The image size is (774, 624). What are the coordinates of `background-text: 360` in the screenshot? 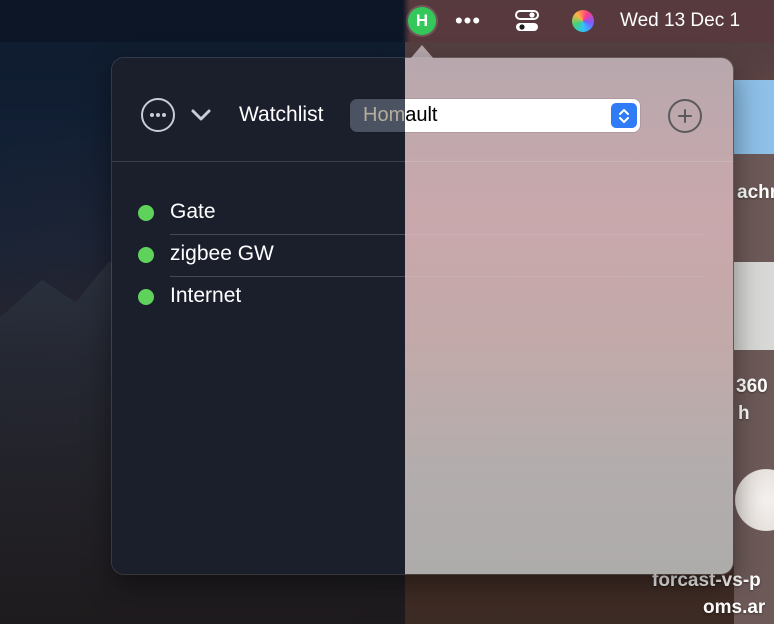 It's located at (752, 386).